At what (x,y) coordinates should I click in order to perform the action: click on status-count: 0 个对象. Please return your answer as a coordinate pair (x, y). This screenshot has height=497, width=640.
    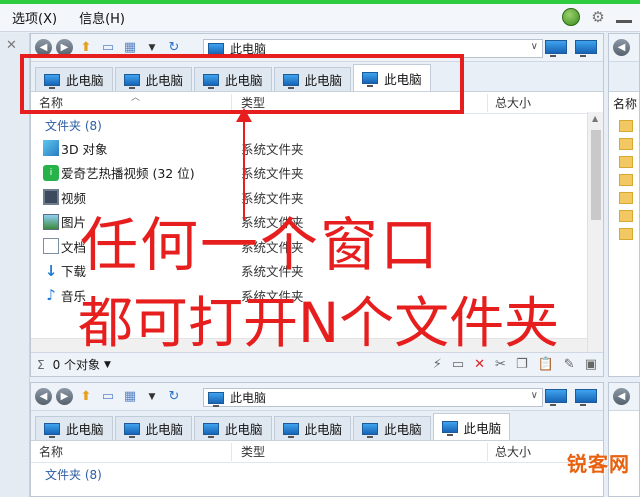
    Looking at the image, I should click on (76, 365).